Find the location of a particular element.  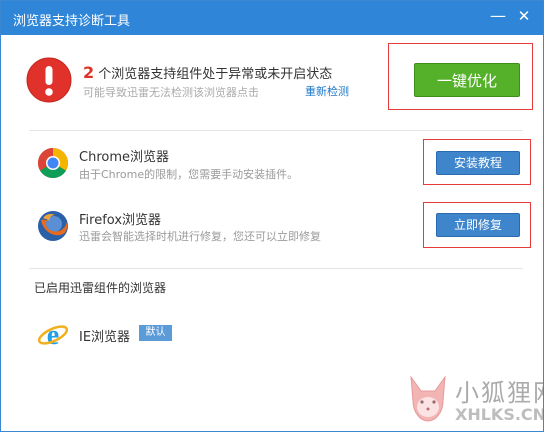

install-guide-button: 安装教程 is located at coordinates (478, 163).